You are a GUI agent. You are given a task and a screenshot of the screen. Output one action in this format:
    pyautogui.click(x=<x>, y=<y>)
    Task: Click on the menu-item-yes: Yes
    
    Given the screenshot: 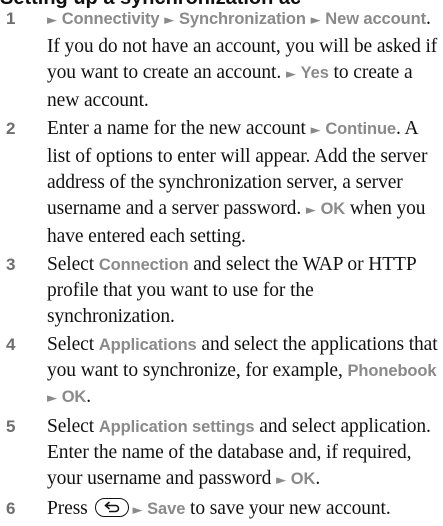 What is the action you would take?
    pyautogui.click(x=314, y=73)
    